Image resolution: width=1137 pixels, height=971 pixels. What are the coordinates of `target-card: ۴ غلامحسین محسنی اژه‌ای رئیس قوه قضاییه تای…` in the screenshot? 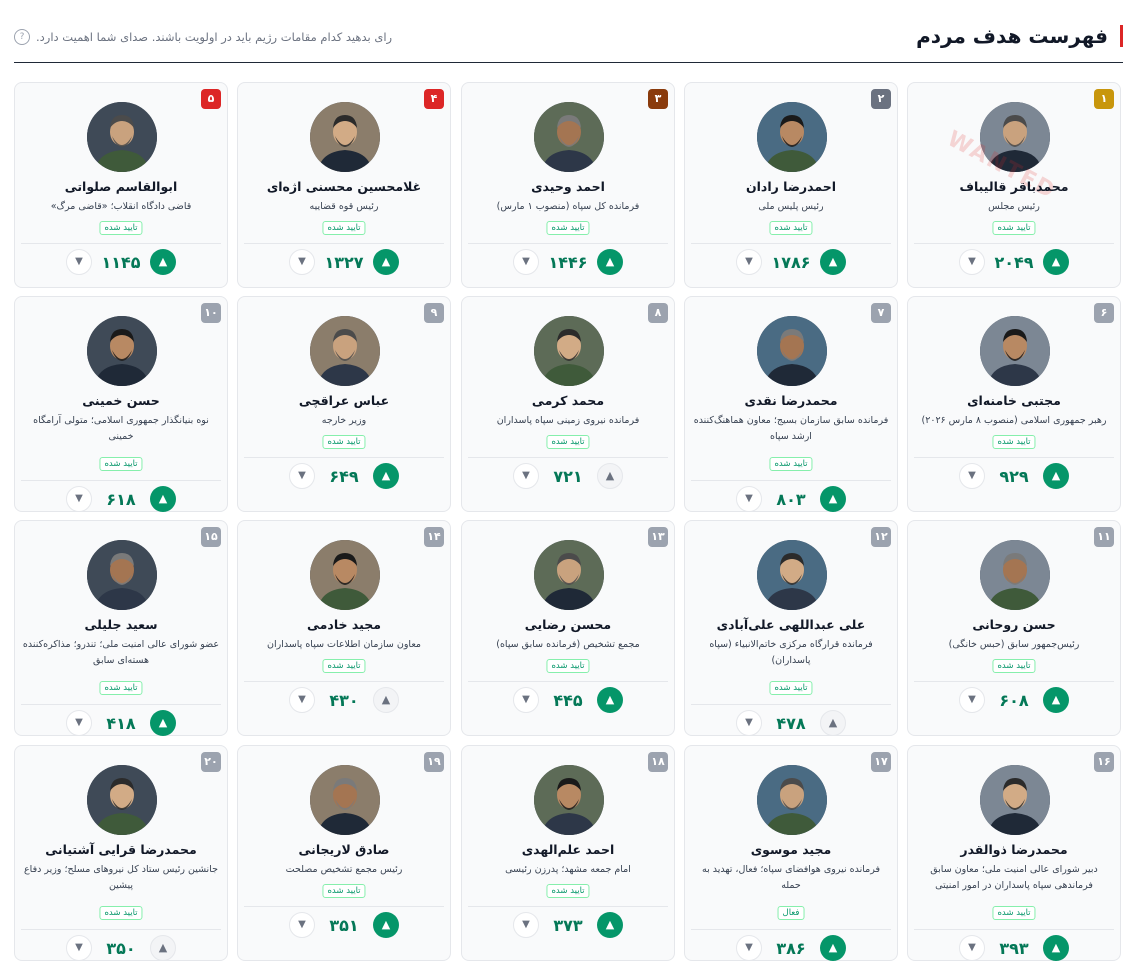 It's located at (344, 185).